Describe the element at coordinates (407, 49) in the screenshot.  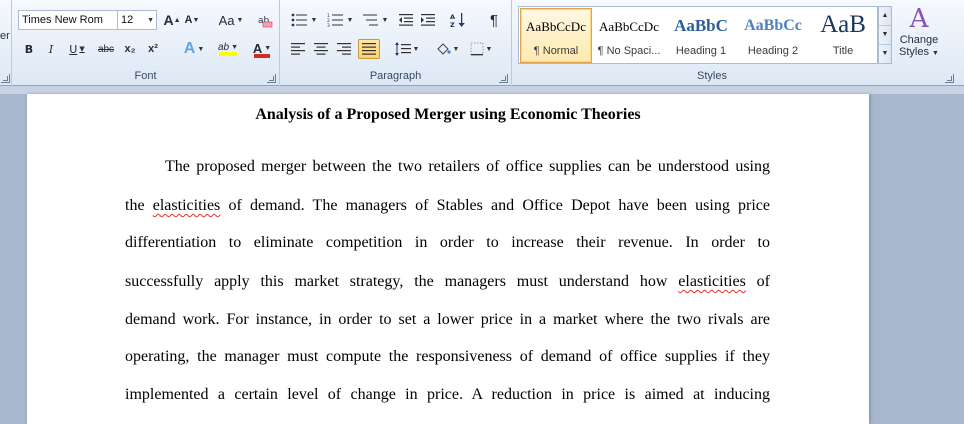
I see `line-spacing-button: ▼` at that location.